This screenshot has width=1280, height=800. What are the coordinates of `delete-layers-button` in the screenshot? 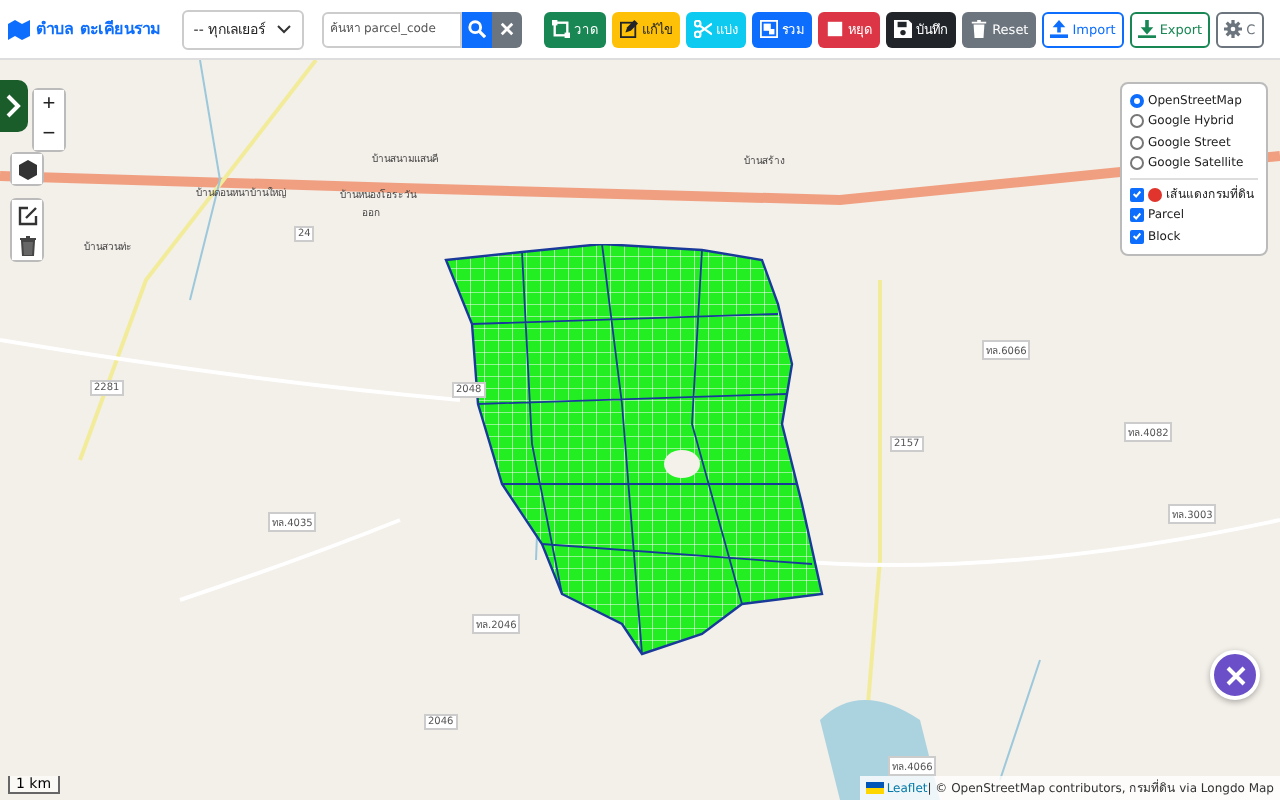 It's located at (27, 245).